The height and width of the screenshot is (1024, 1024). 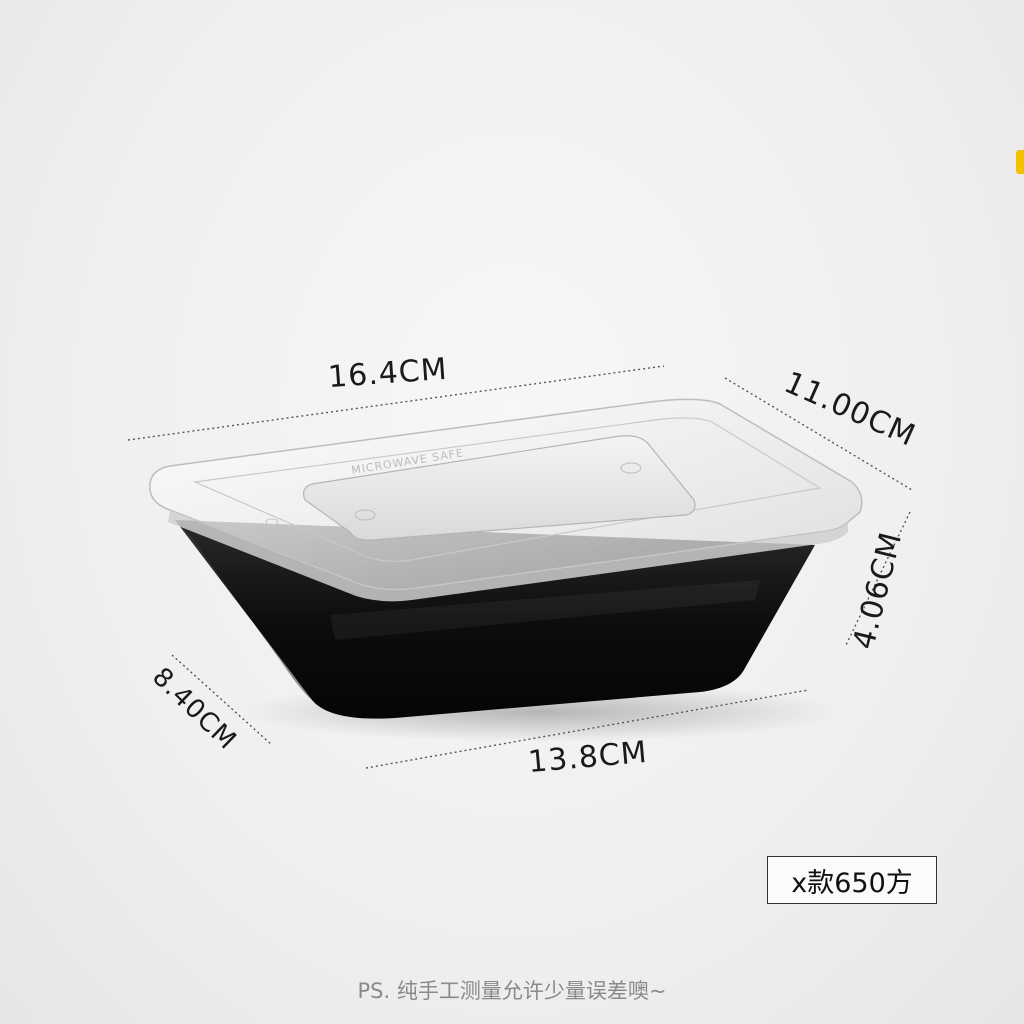 I want to click on model-label: x款650方, so click(x=852, y=883).